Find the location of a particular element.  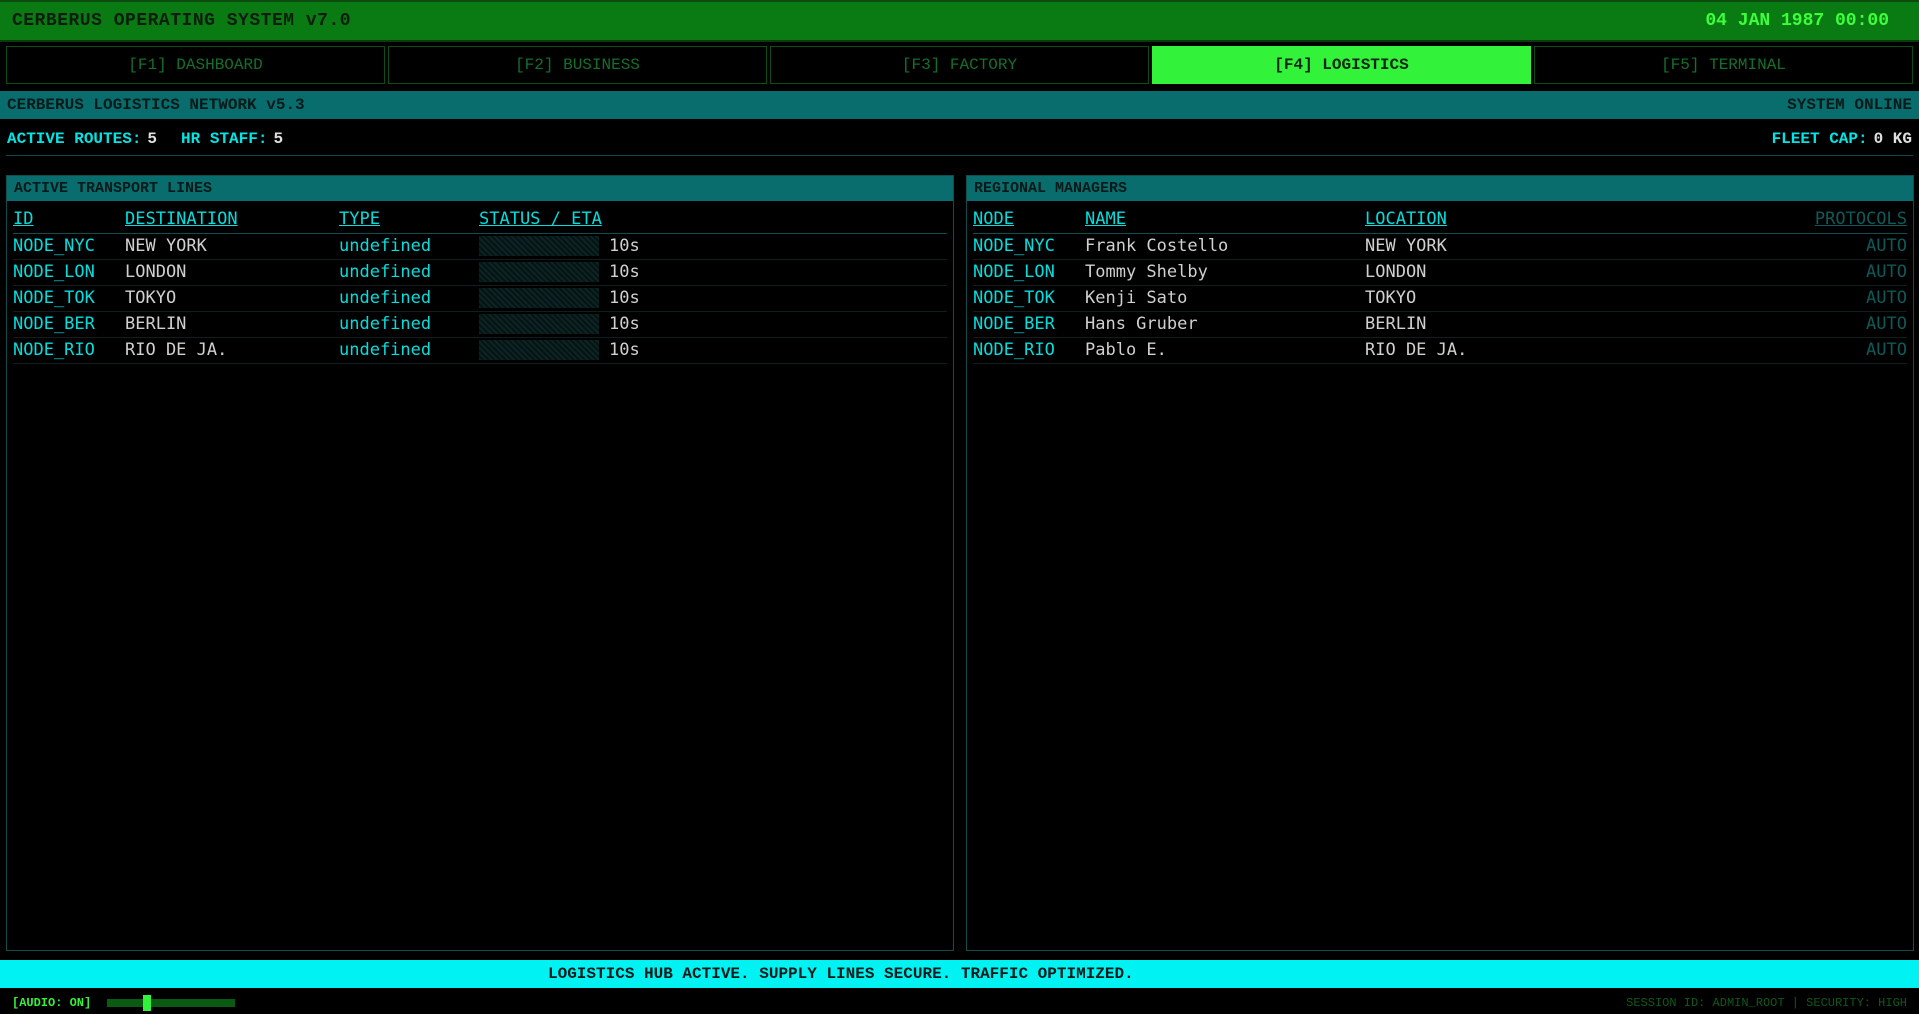

manager-location: NEW YORK is located at coordinates (1515, 246).